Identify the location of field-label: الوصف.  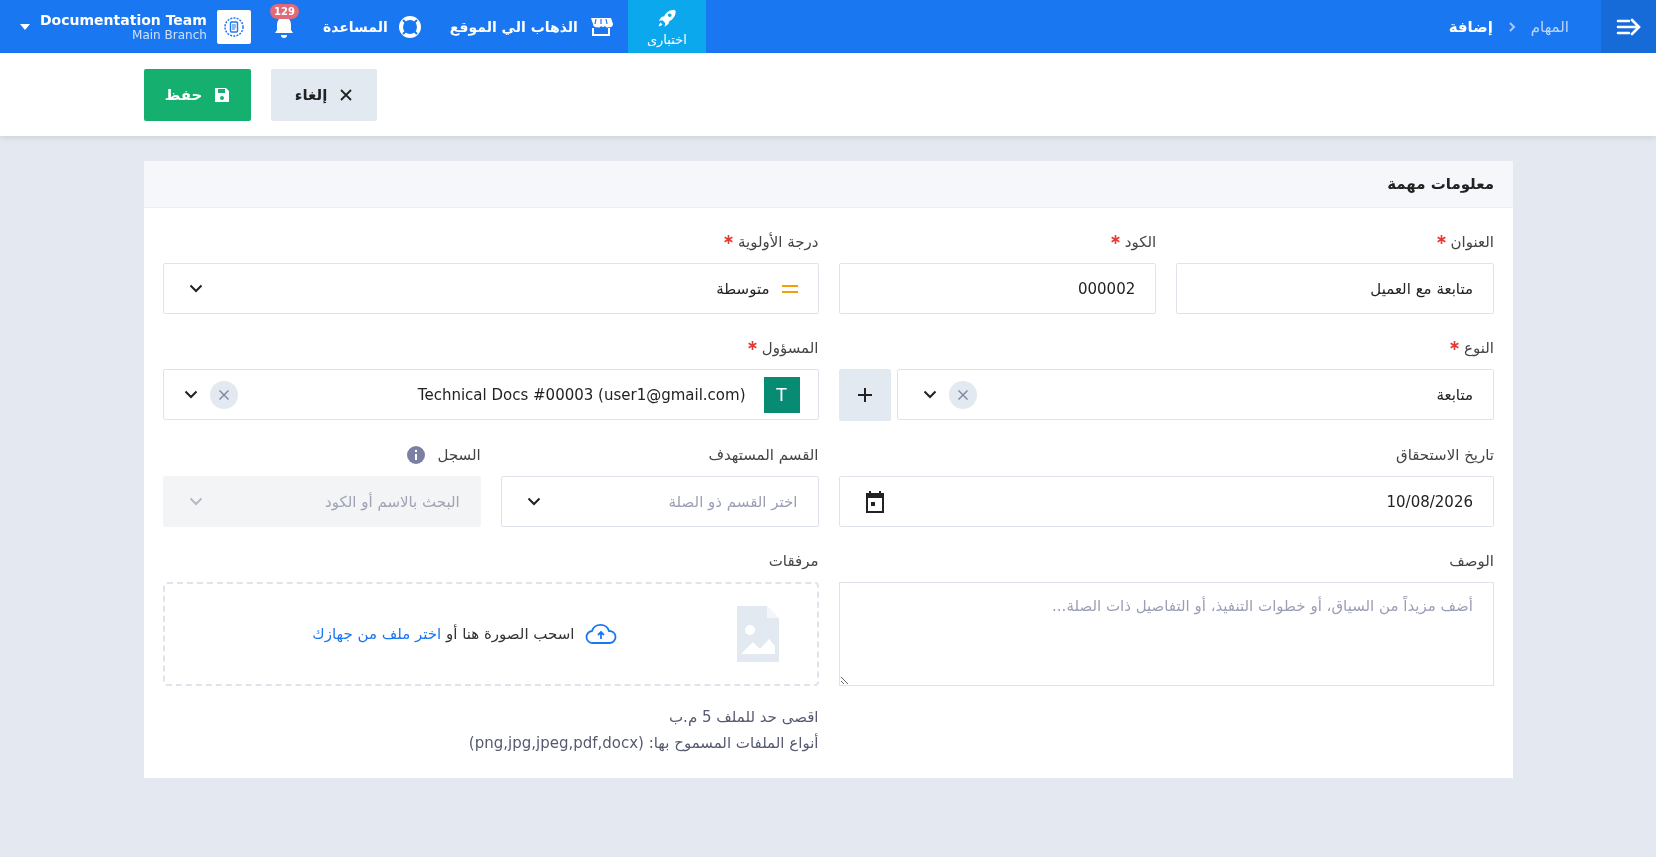
(1471, 561).